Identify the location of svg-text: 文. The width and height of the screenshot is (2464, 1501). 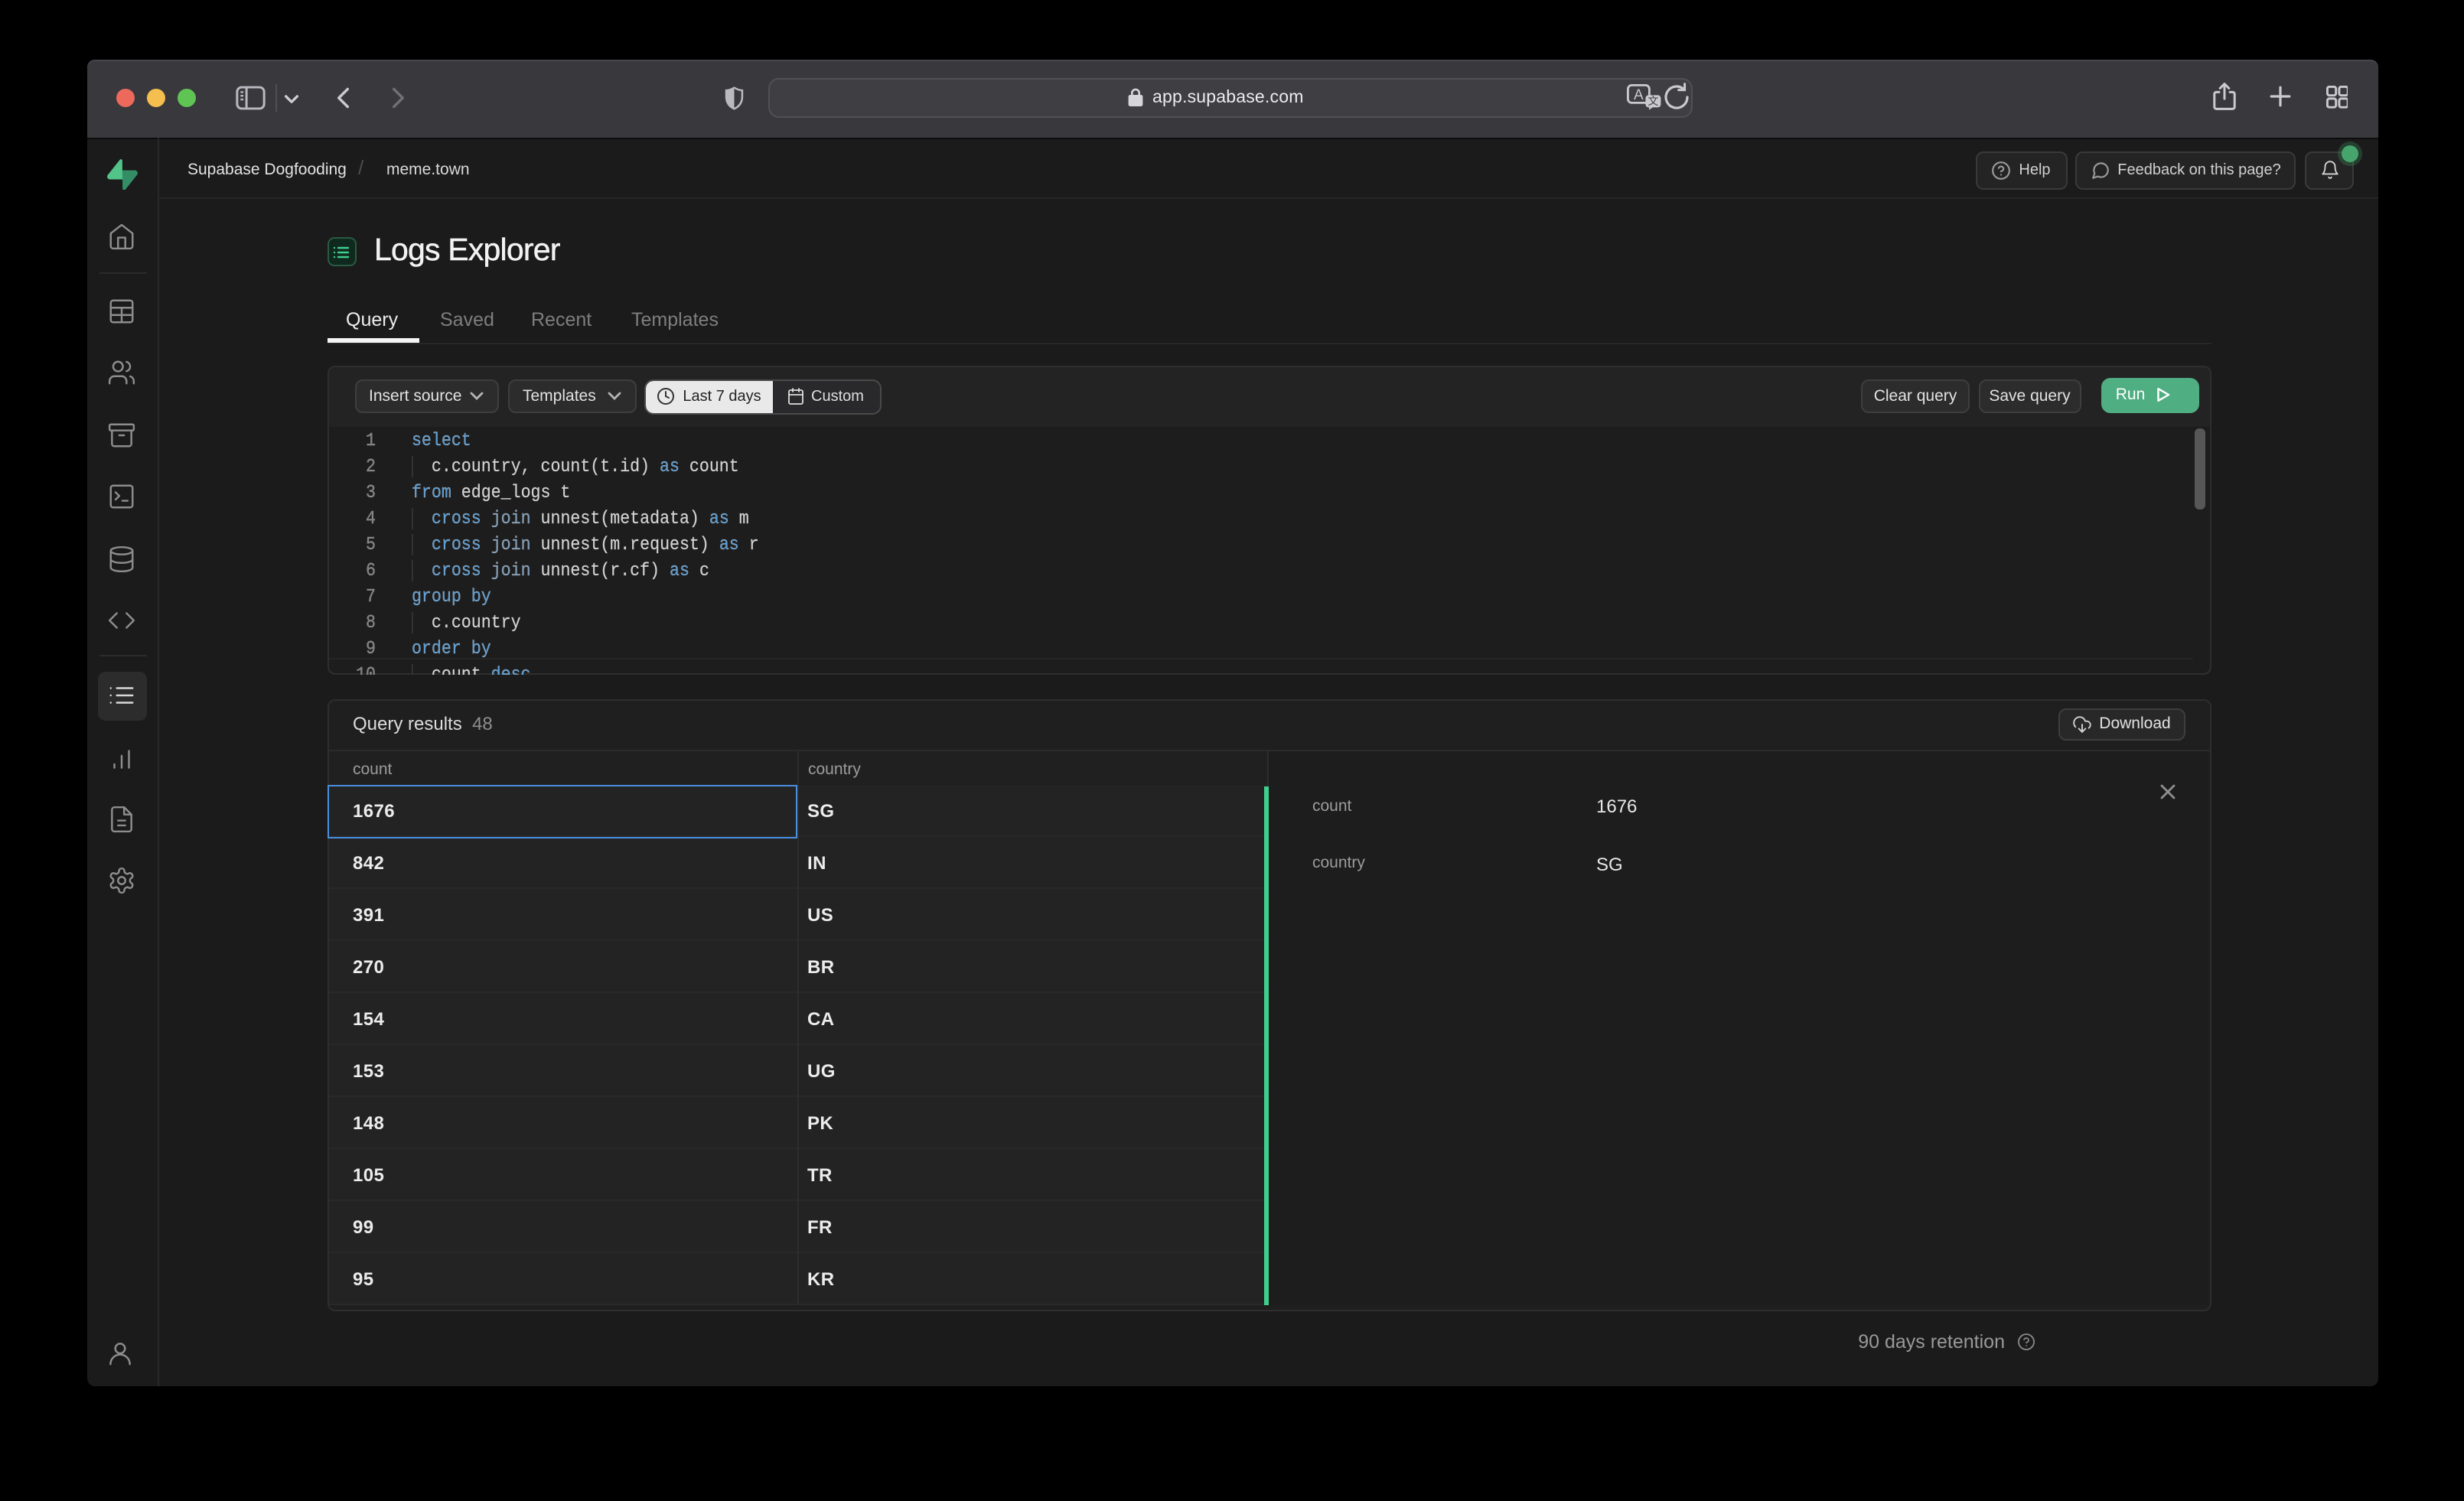
(1653, 101).